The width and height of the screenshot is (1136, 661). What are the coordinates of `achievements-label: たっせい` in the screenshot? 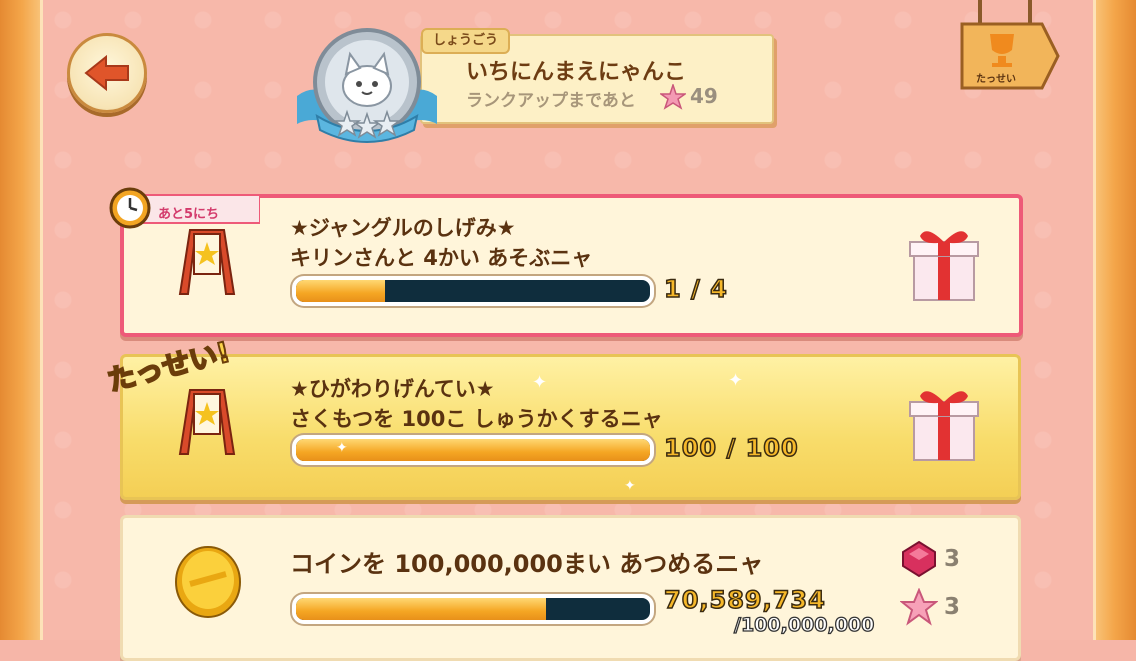 It's located at (996, 79).